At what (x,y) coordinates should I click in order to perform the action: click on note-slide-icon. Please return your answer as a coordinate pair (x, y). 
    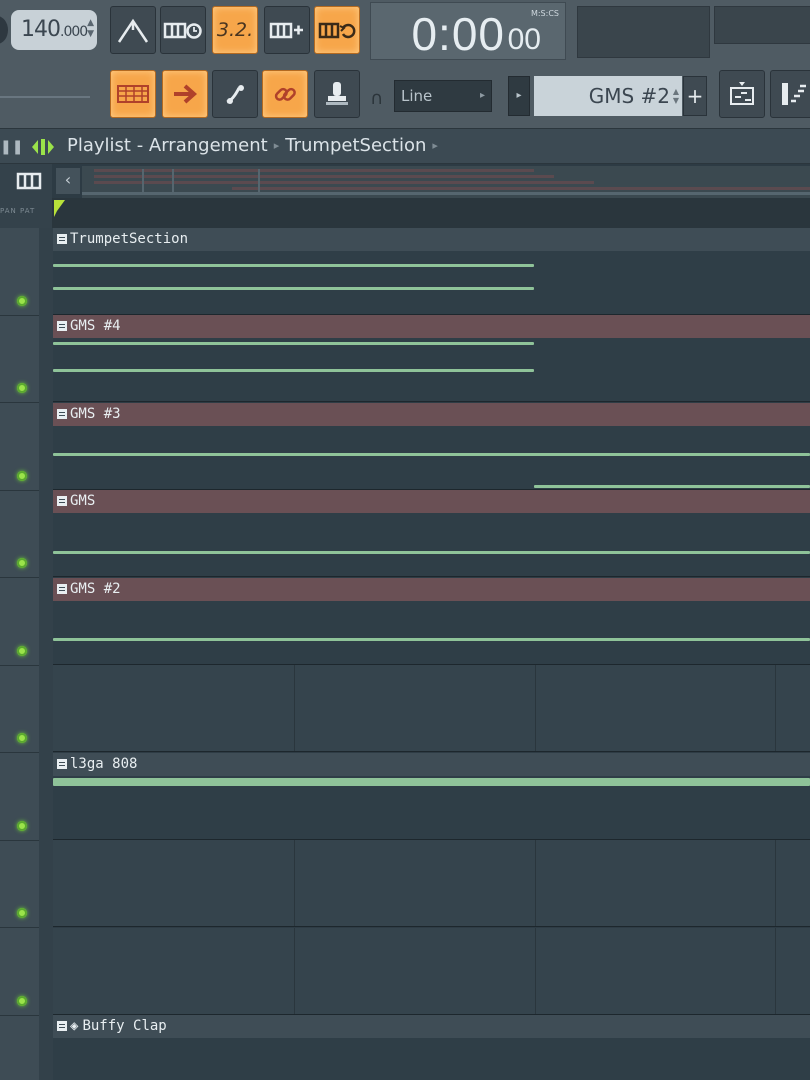
    Looking at the image, I should click on (235, 94).